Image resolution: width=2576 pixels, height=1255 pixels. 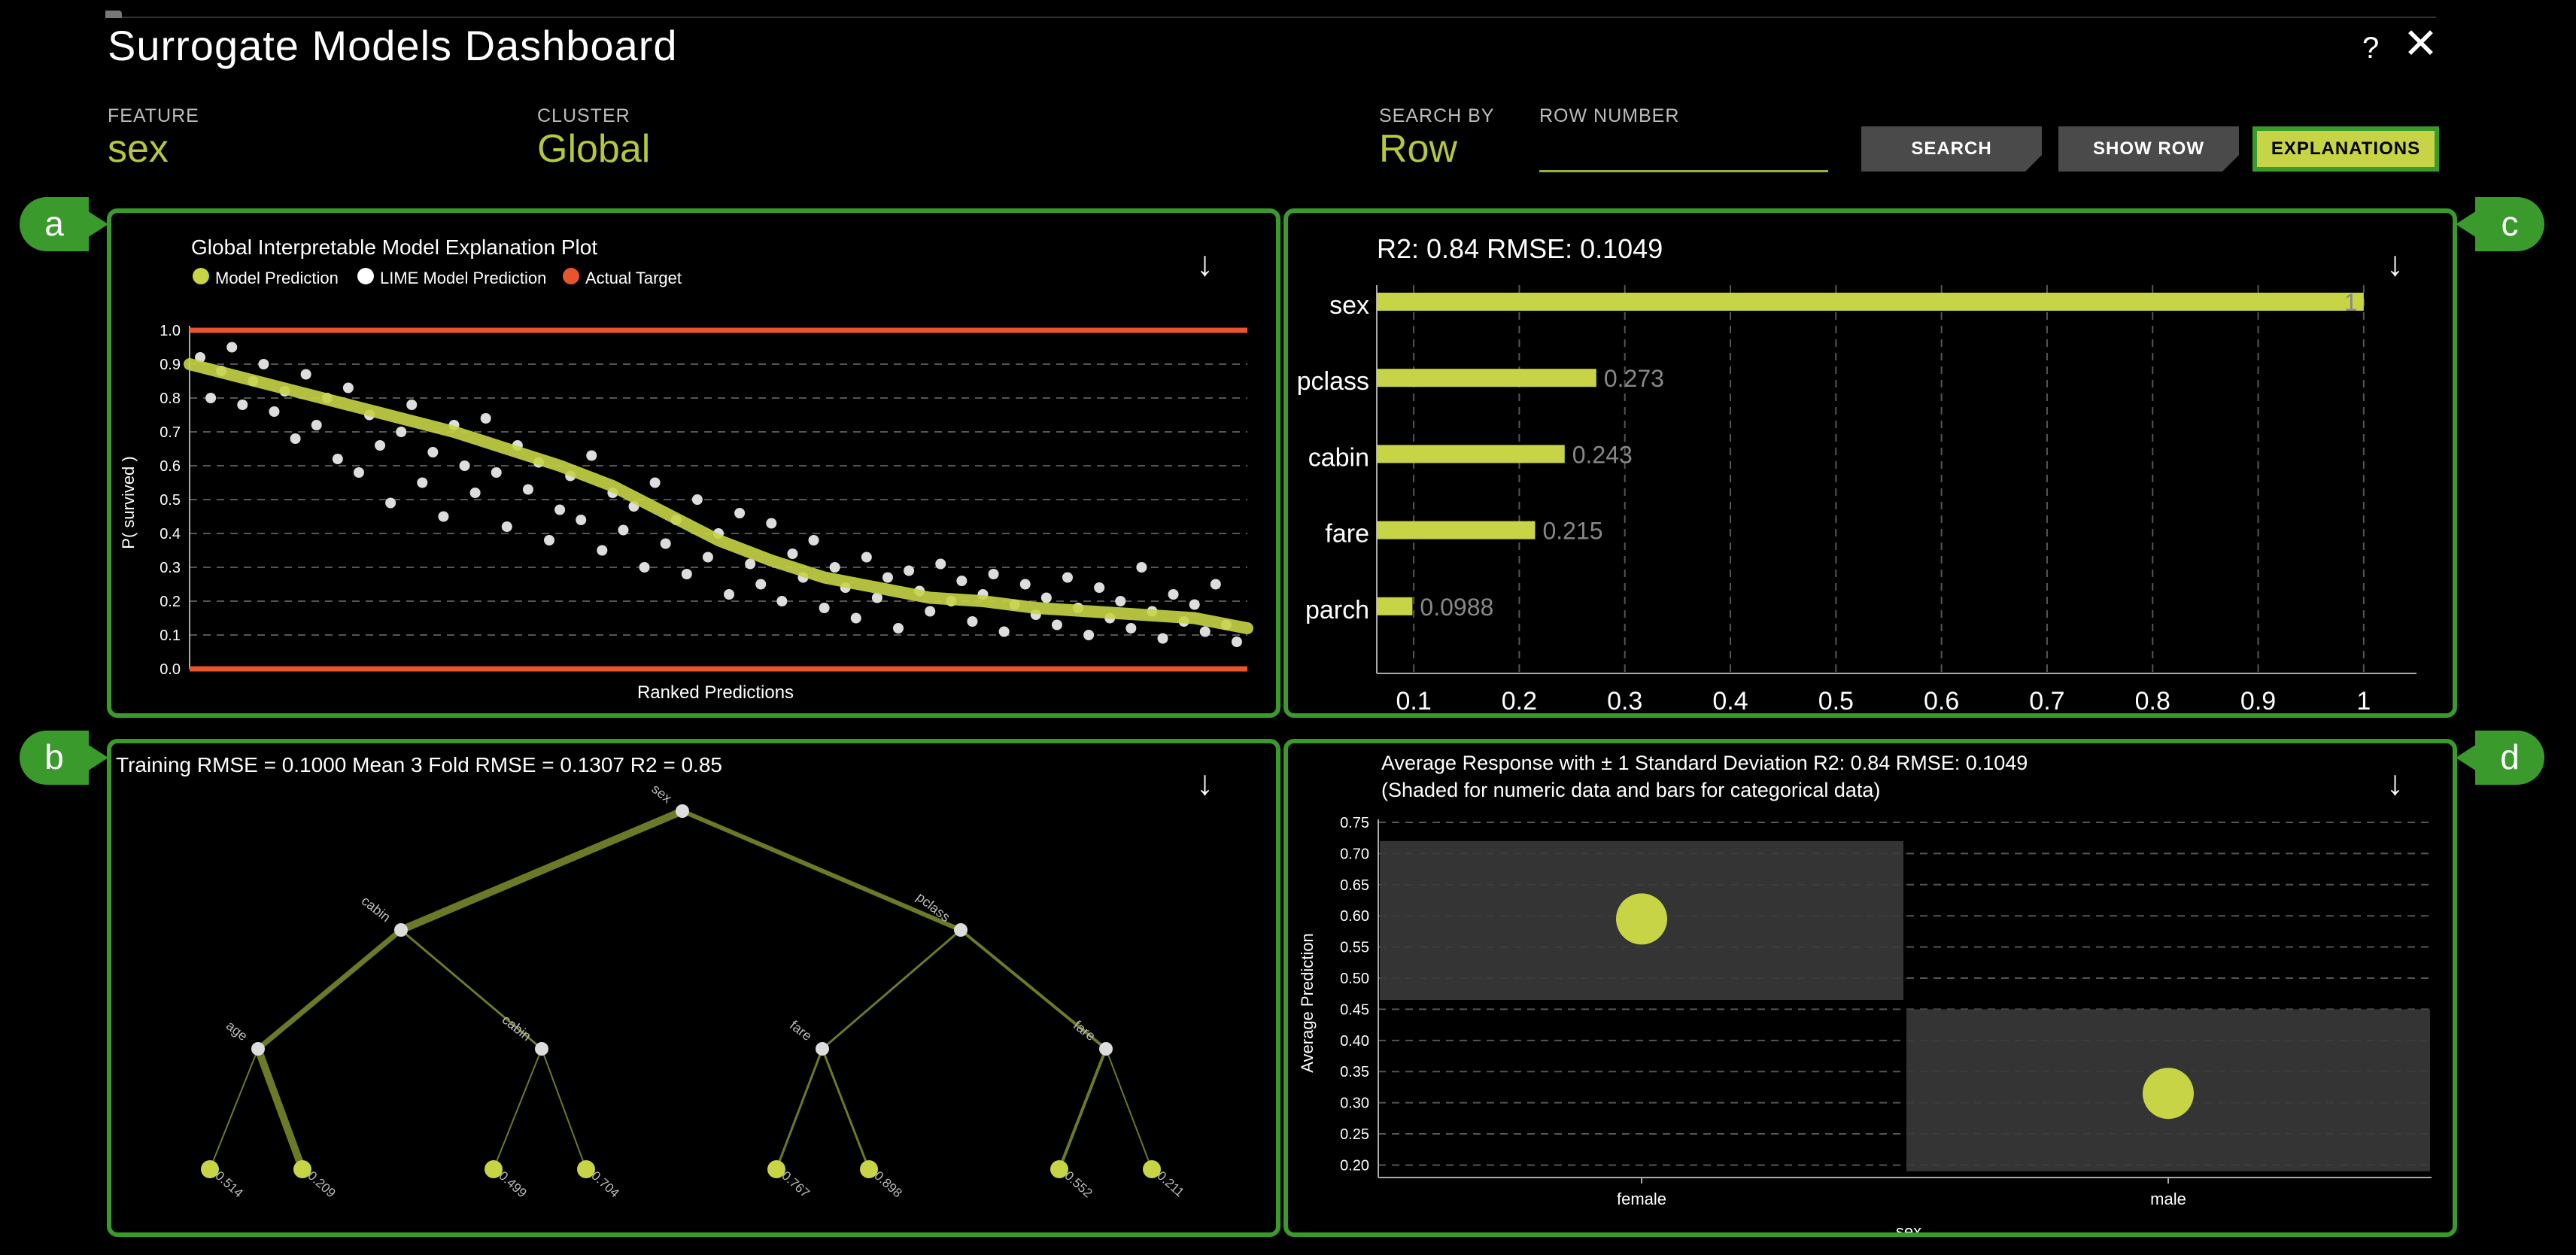 What do you see at coordinates (1355, 979) in the screenshot?
I see `y-tick-label: 0.50` at bounding box center [1355, 979].